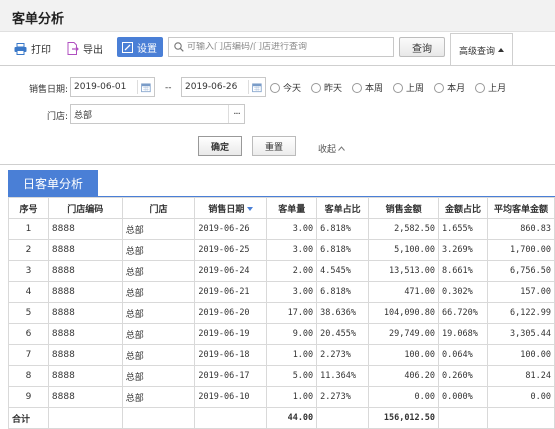 The height and width of the screenshot is (429, 555). I want to click on radio-last-month: 上月, so click(490, 87).